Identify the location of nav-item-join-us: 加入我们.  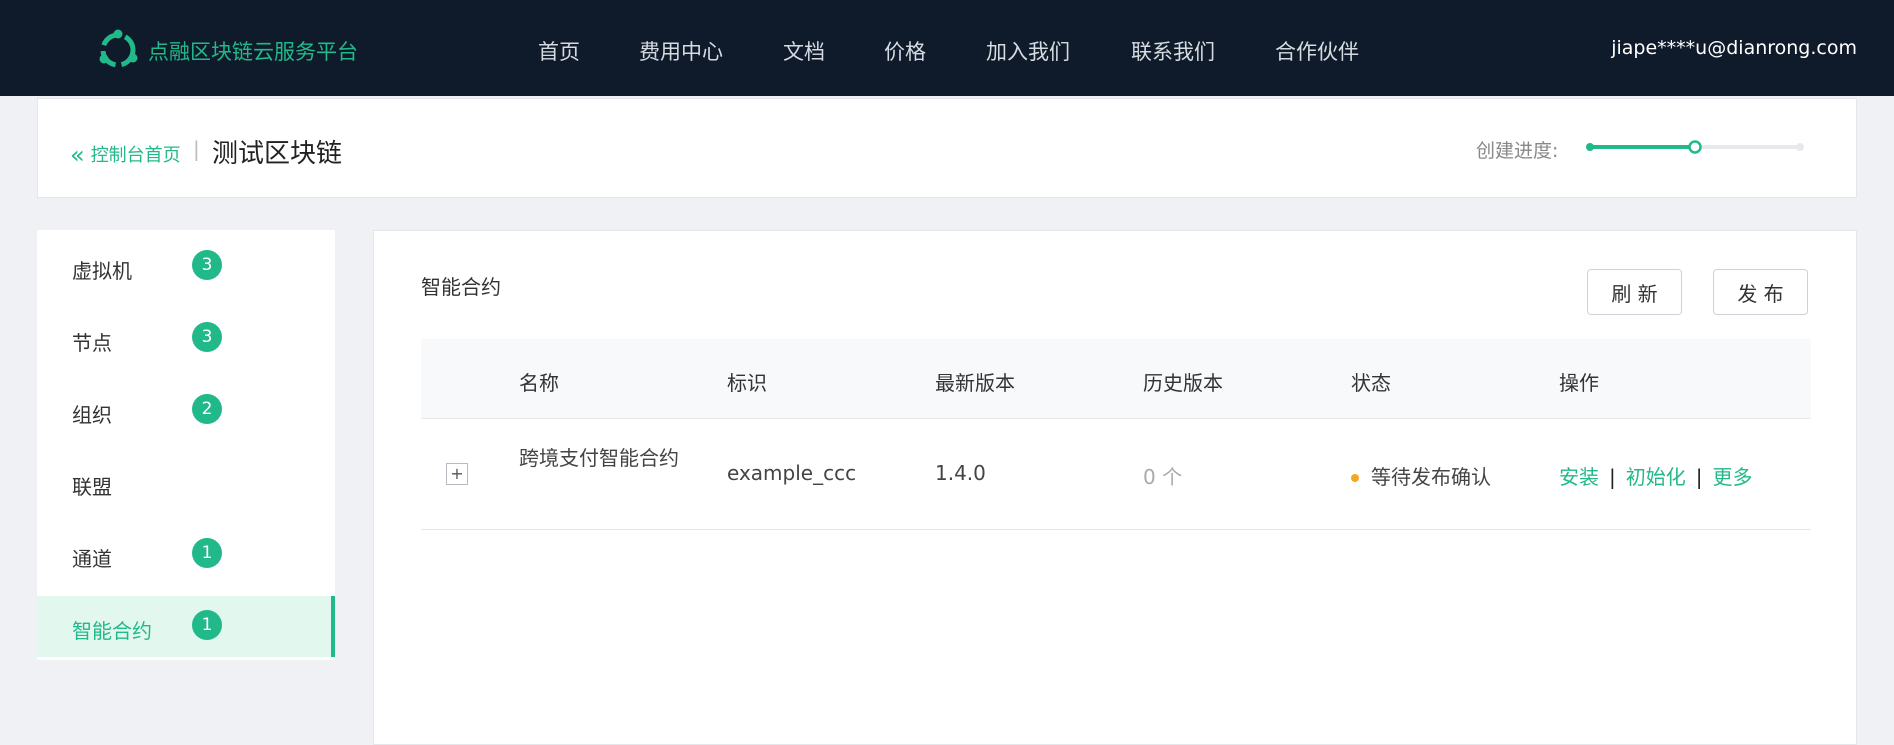
(1028, 51).